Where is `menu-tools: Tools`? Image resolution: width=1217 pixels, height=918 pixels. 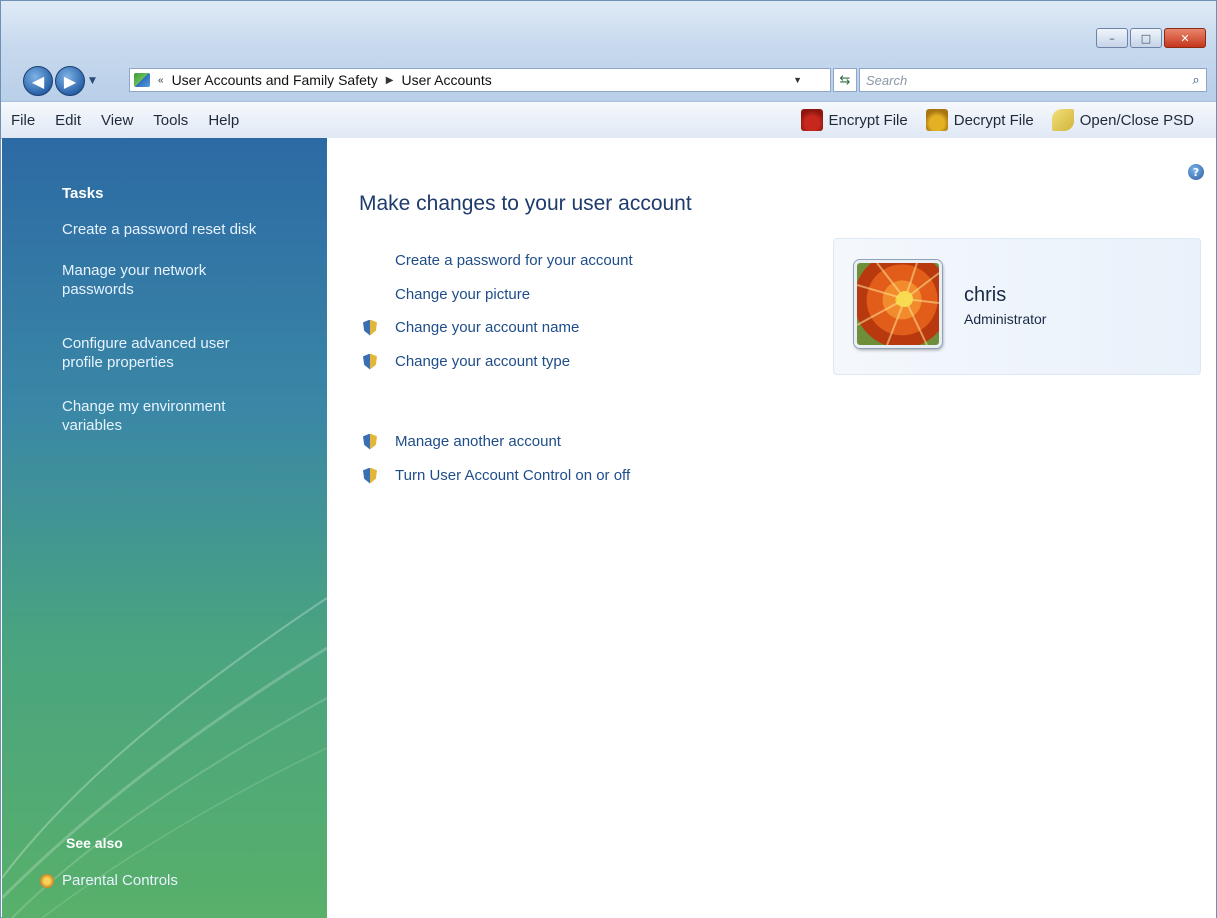
menu-tools: Tools is located at coordinates (170, 120).